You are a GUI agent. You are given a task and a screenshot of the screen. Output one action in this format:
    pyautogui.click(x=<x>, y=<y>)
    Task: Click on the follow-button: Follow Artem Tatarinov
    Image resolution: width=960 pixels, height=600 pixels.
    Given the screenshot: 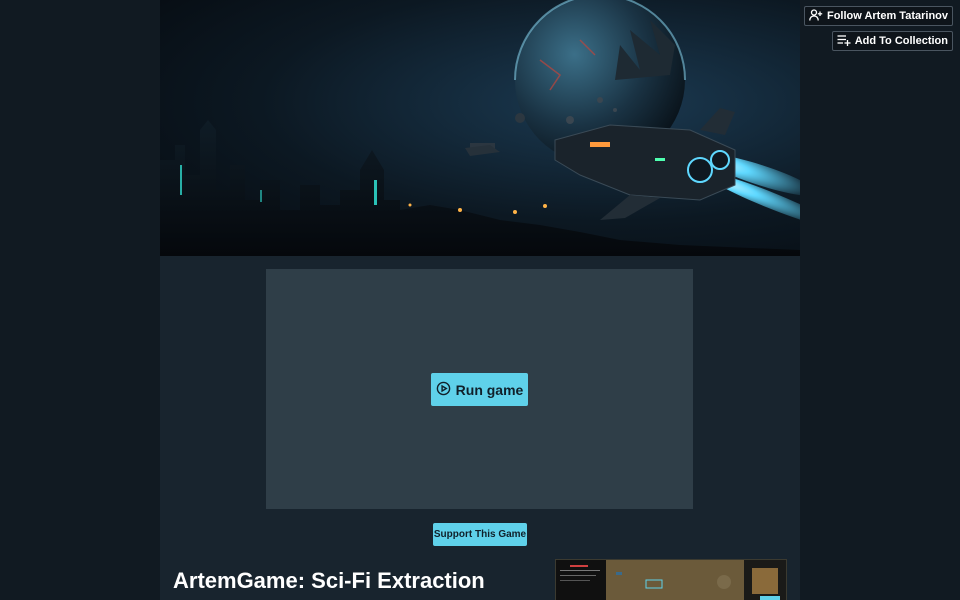 What is the action you would take?
    pyautogui.click(x=878, y=16)
    